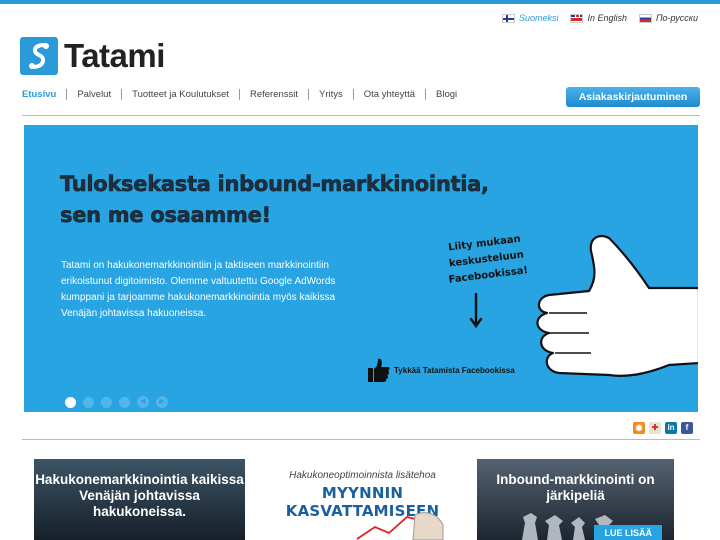 This screenshot has width=720, height=540. What do you see at coordinates (379, 370) in the screenshot?
I see `thumbs-up-icon` at bounding box center [379, 370].